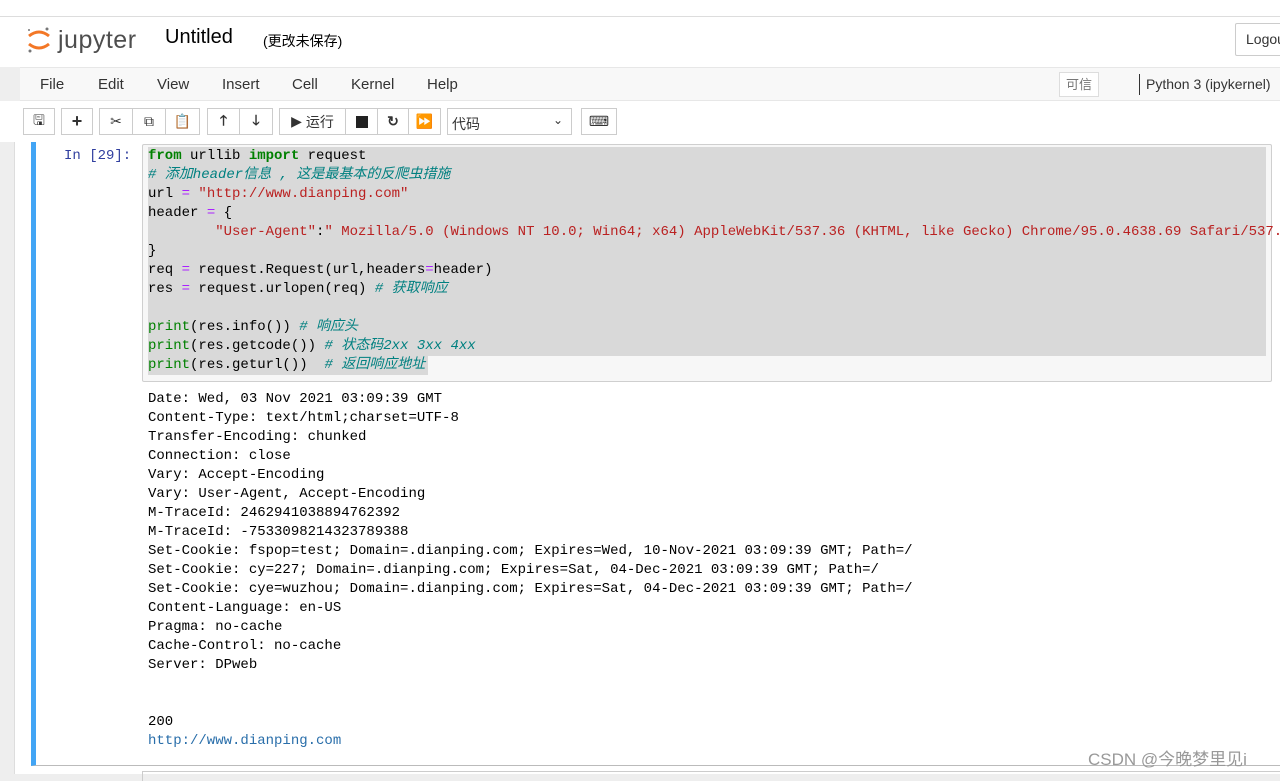 The width and height of the screenshot is (1280, 781). What do you see at coordinates (97, 39) in the screenshot?
I see `logo-text: jupyter` at bounding box center [97, 39].